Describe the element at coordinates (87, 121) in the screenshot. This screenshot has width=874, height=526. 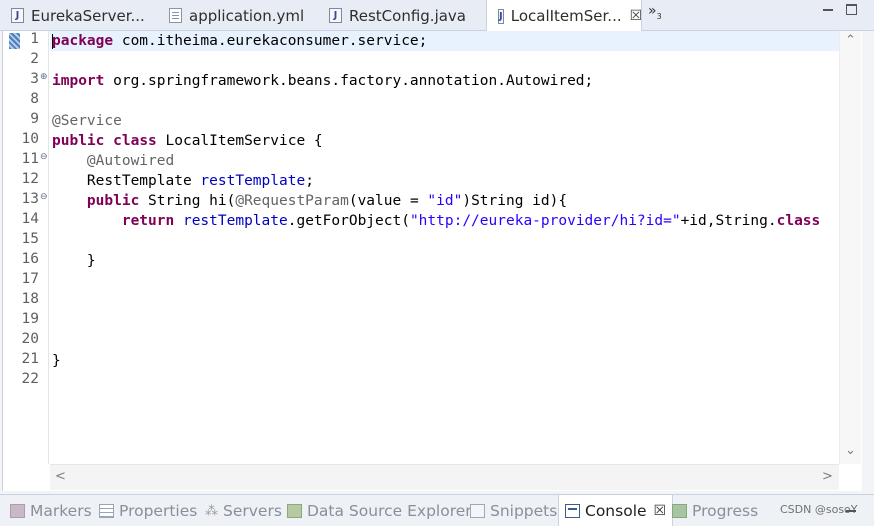
I see `annotation: @Service` at that location.